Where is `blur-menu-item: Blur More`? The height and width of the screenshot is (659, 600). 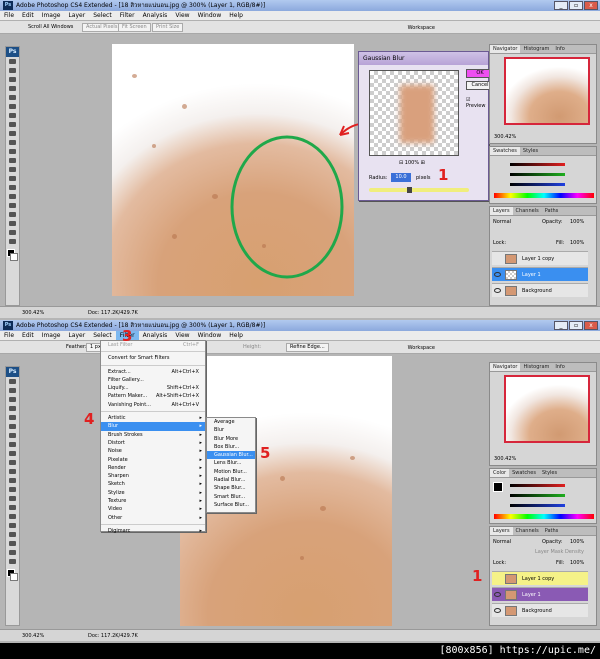
blur-menu-item: Blur More is located at coordinates (231, 439).